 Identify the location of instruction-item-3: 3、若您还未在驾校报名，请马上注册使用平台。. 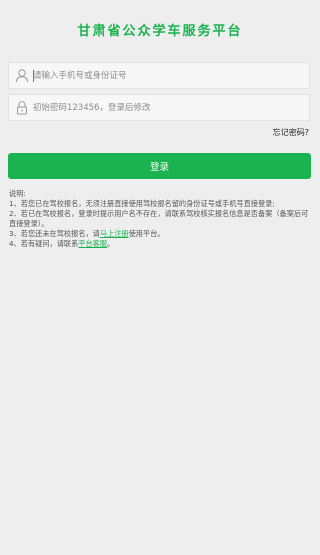
(160, 234).